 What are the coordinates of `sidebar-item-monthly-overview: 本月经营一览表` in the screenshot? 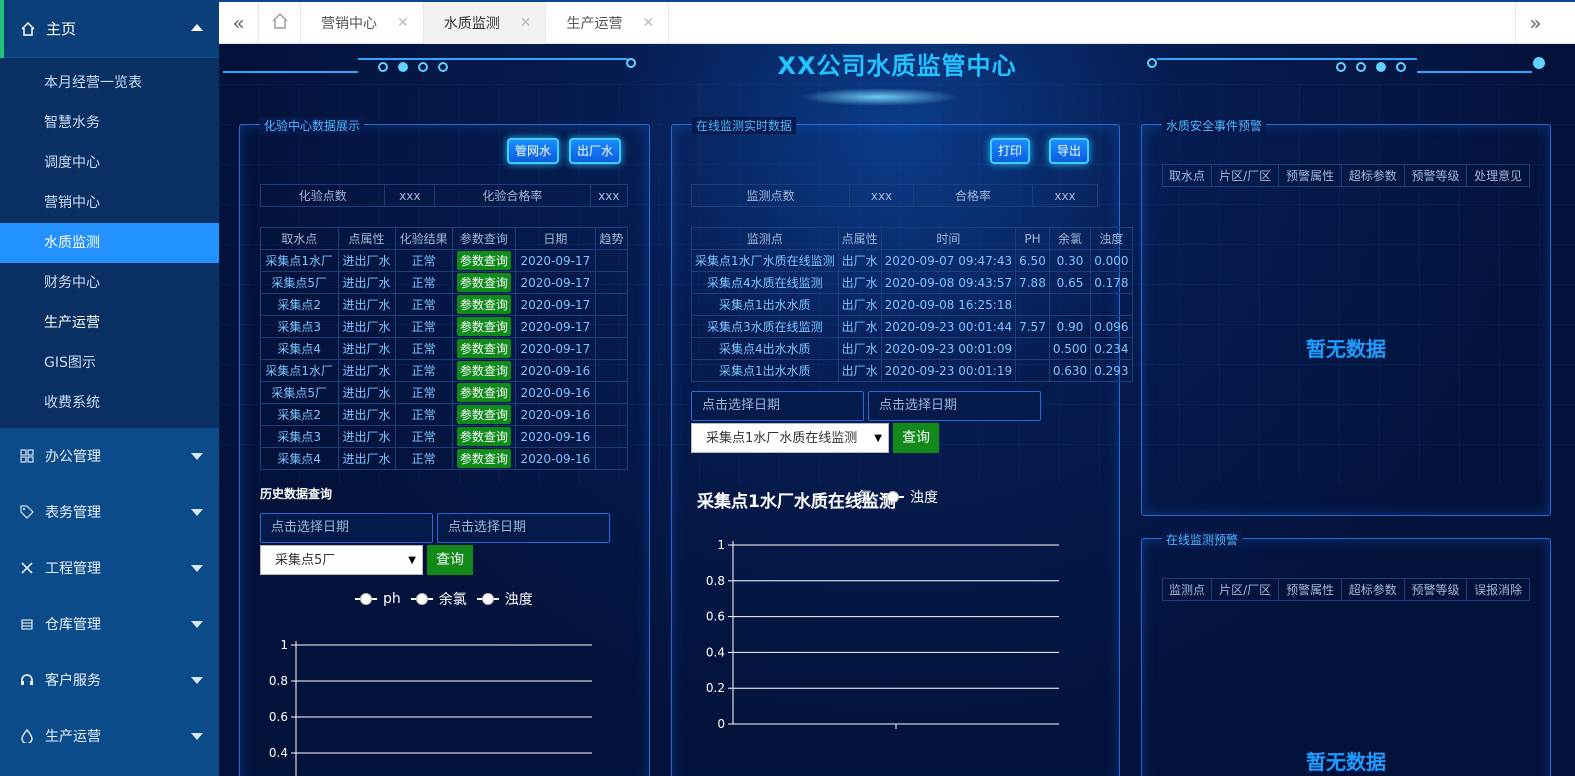 It's located at (109, 83).